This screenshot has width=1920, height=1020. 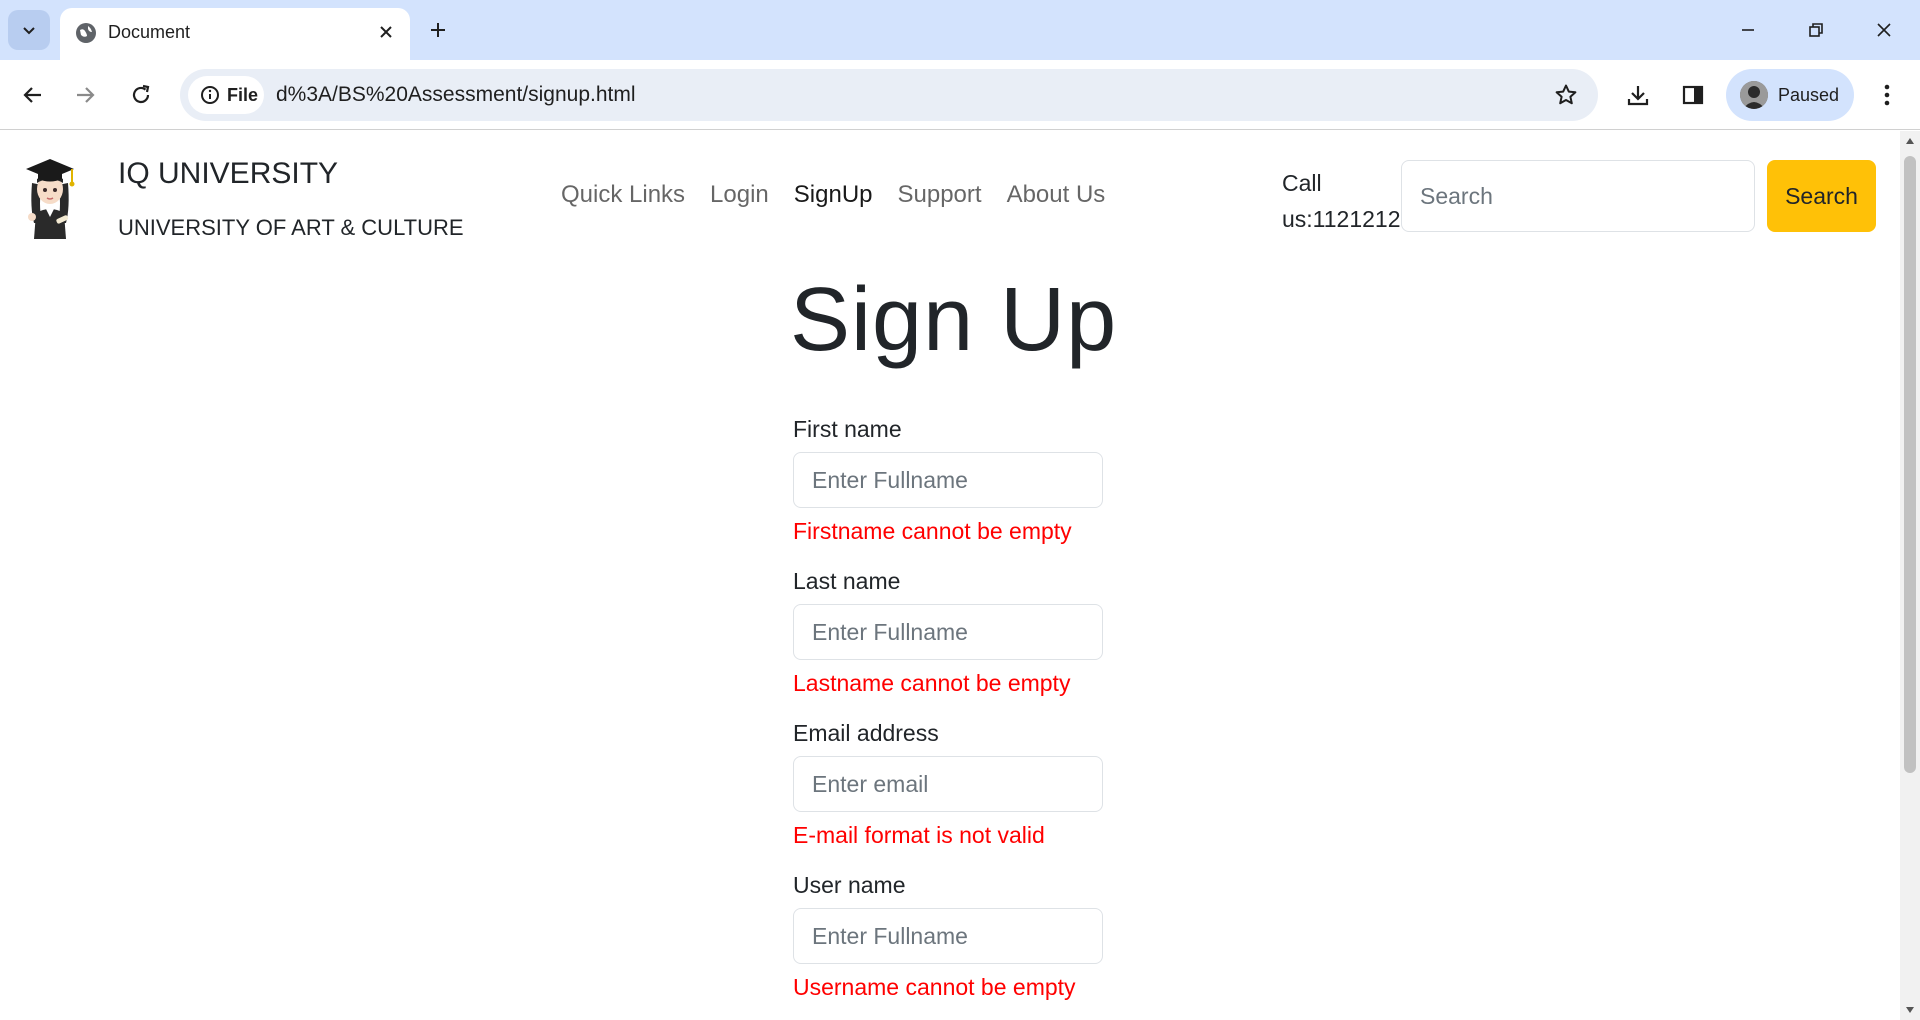 What do you see at coordinates (847, 429) in the screenshot?
I see `first-name-label: First name` at bounding box center [847, 429].